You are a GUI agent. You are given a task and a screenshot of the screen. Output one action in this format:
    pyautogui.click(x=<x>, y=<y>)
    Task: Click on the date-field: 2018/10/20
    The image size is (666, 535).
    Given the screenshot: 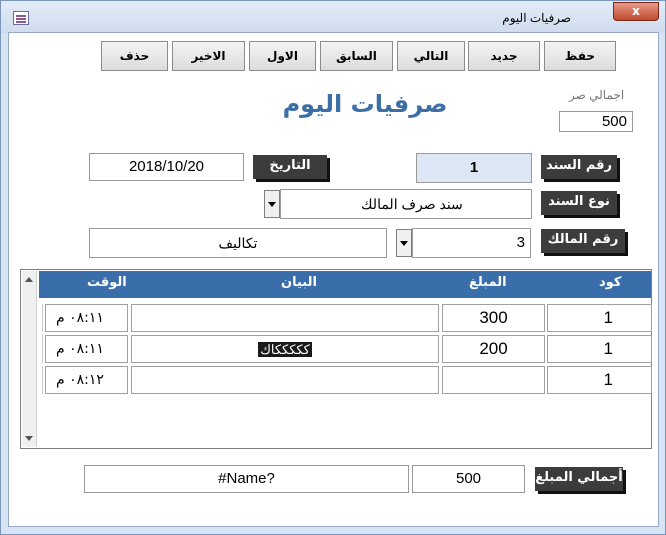 What is the action you would take?
    pyautogui.click(x=166, y=167)
    